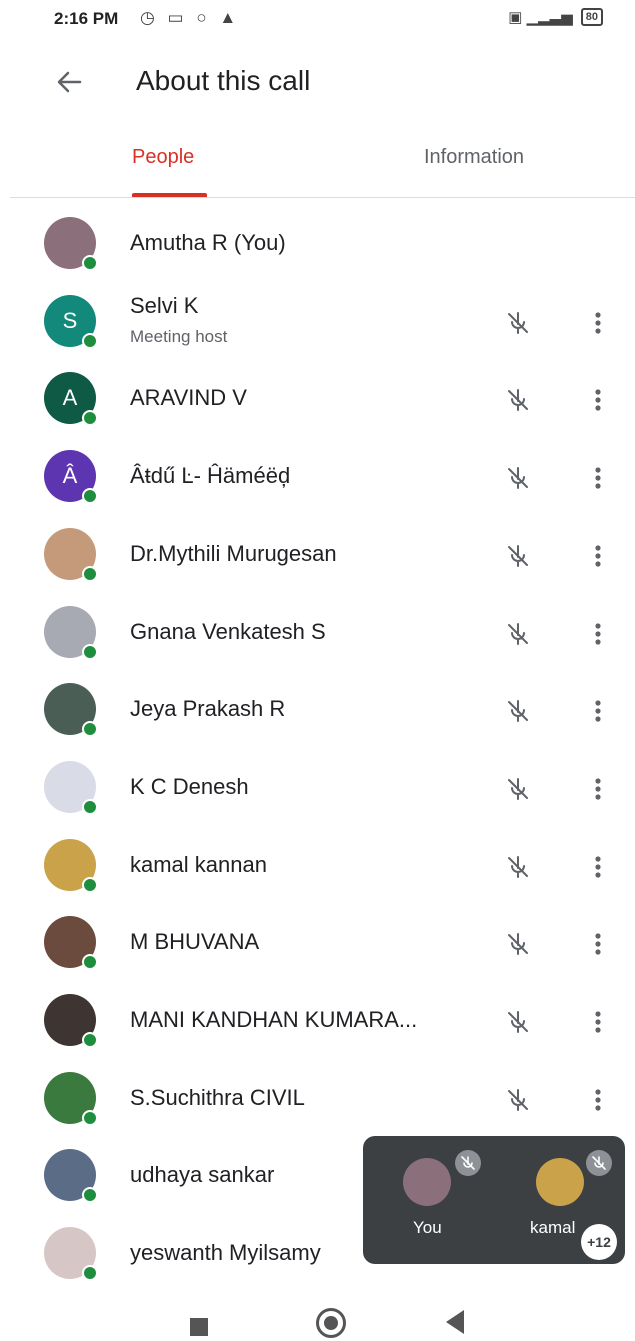 The image size is (635, 1341). Describe the element at coordinates (317, 477) in the screenshot. I see `participant-row: Â Âŧdű Ŀ- Ĥäméëḑ` at that location.